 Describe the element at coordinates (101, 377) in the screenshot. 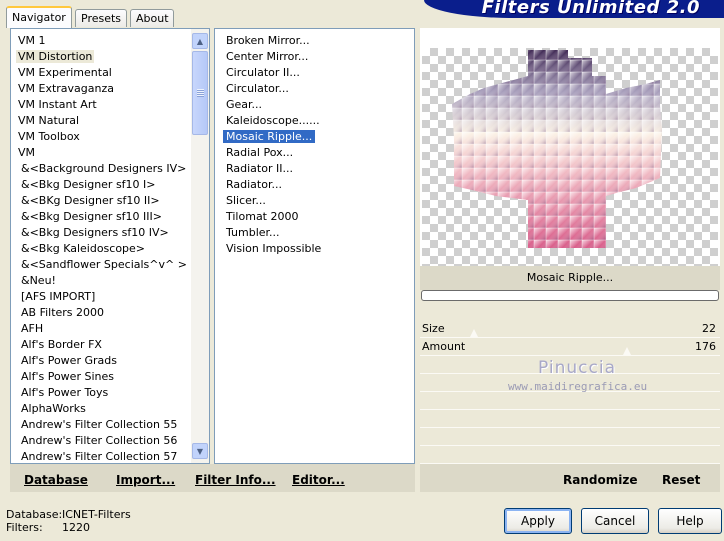

I see `category-item: Alf's Power Sines` at that location.